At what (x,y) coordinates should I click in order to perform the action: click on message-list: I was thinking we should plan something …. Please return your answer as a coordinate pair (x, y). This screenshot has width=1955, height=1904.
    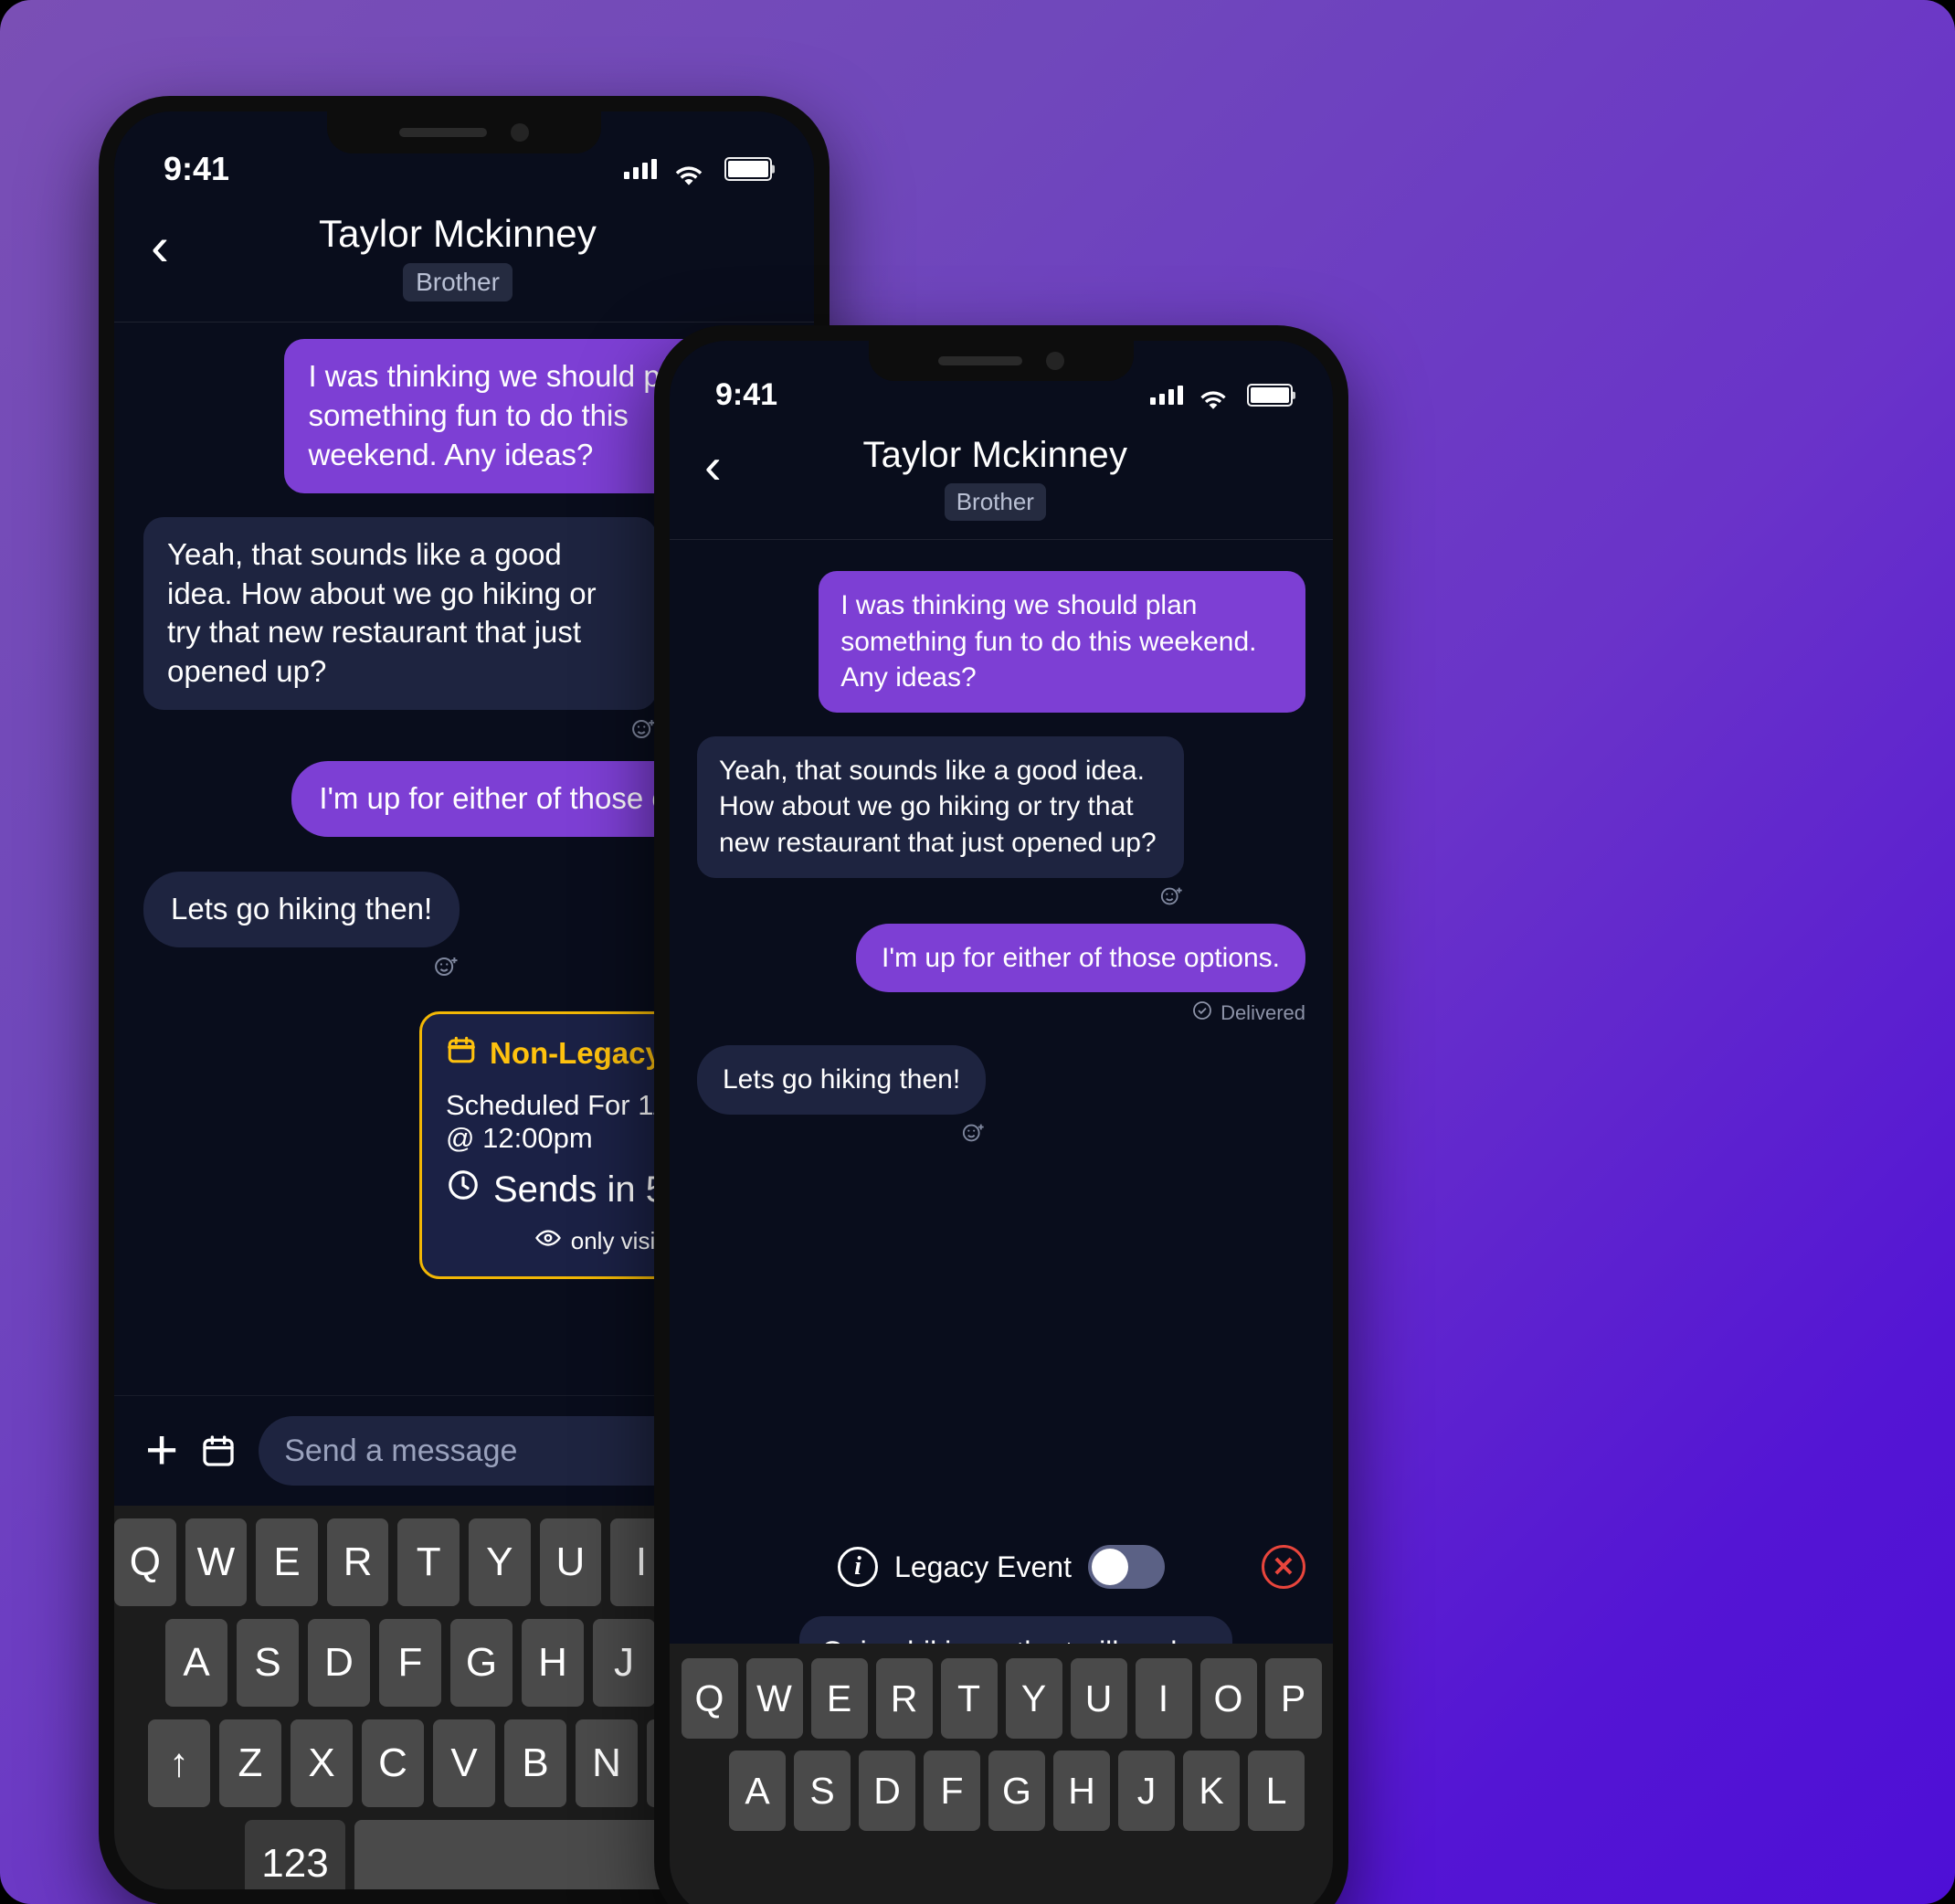
    Looking at the image, I should click on (1001, 843).